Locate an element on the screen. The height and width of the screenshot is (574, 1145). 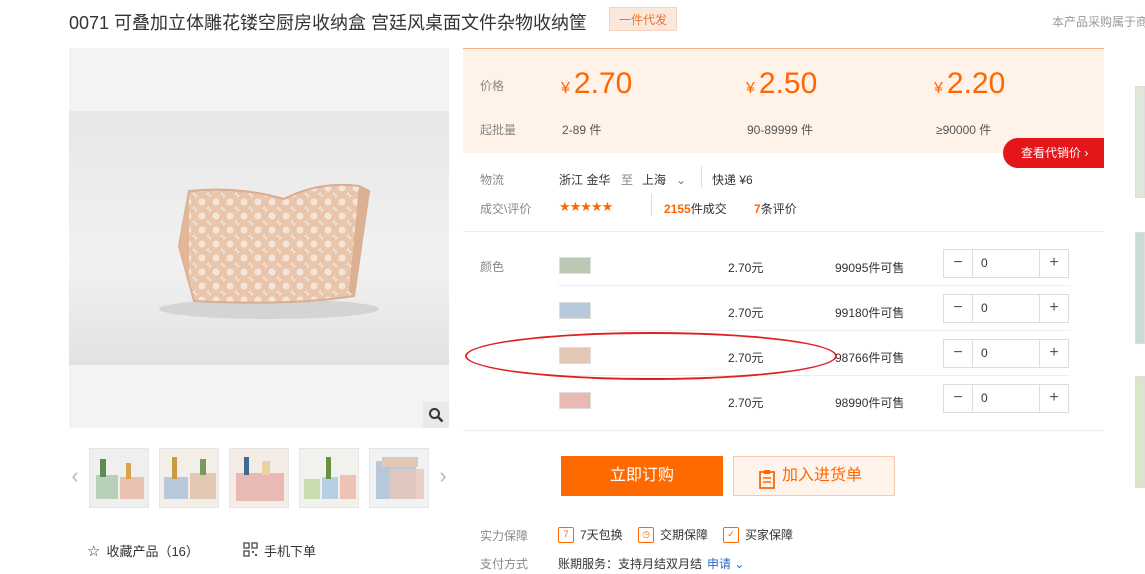
tier-range: 2-89 件 is located at coordinates (582, 130).